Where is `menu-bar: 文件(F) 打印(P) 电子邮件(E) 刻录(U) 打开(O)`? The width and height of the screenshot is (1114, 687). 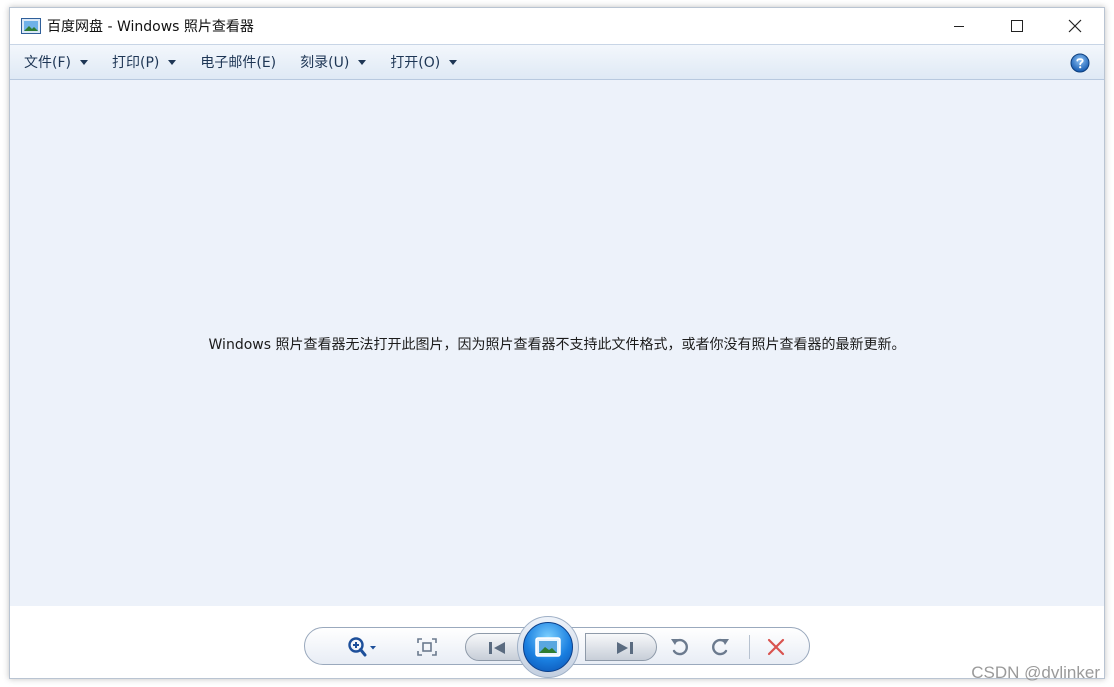 menu-bar: 文件(F) 打印(P) 电子邮件(E) 刻录(U) 打开(O) is located at coordinates (557, 62).